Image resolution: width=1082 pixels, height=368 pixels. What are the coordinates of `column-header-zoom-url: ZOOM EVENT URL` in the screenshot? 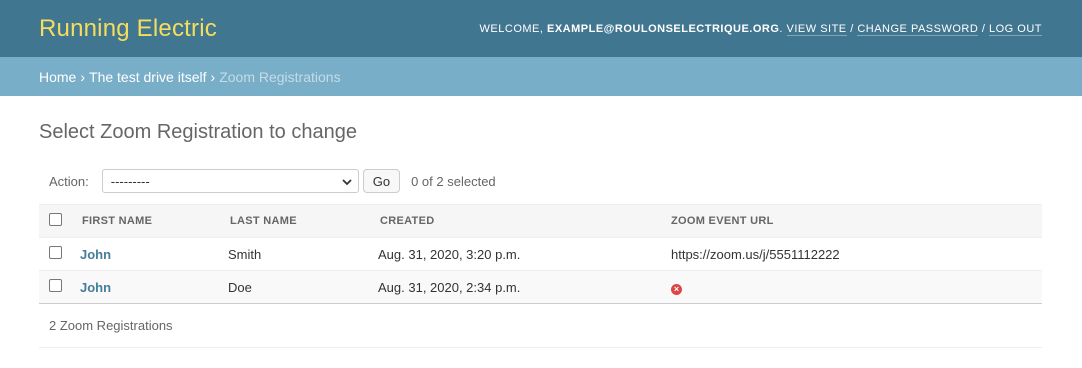 It's located at (856, 221).